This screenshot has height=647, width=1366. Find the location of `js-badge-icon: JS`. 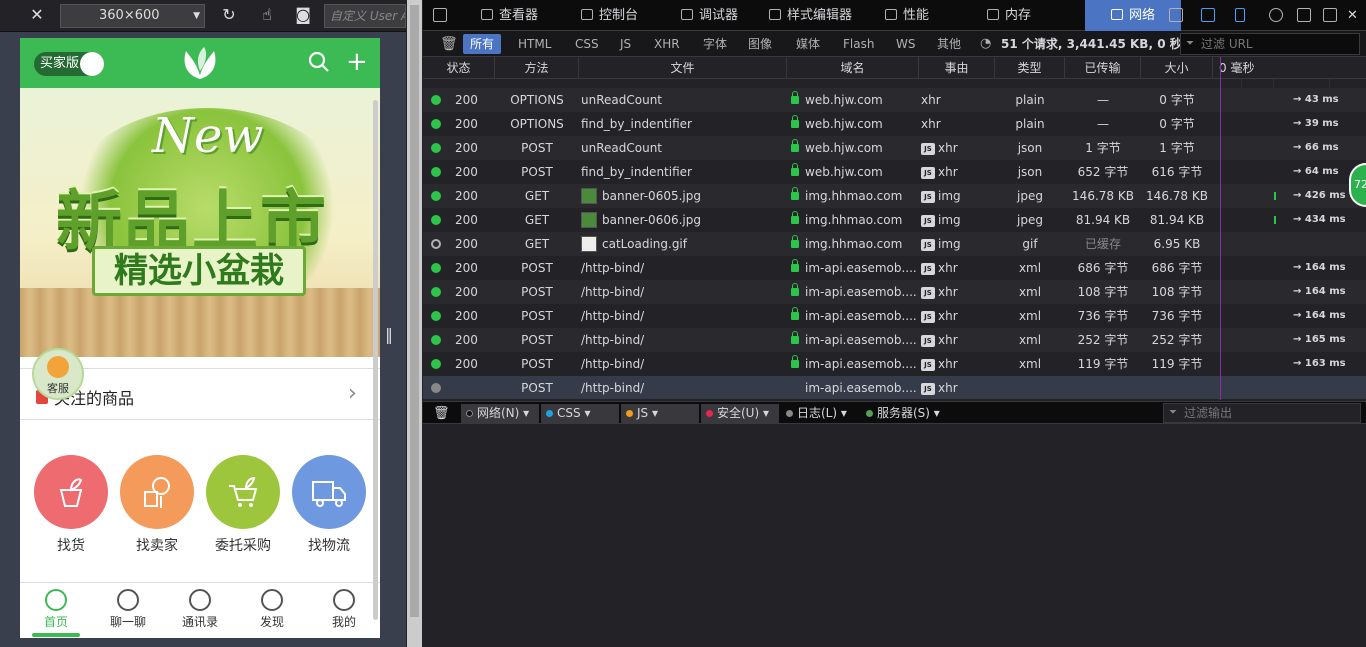

js-badge-icon: JS is located at coordinates (928, 293).